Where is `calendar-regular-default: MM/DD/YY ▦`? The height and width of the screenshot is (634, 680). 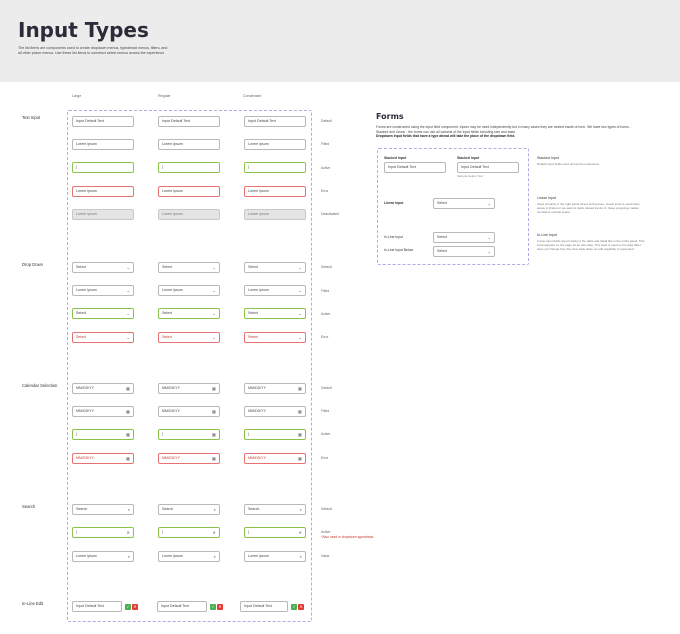 calendar-regular-default: MM/DD/YY ▦ is located at coordinates (189, 388).